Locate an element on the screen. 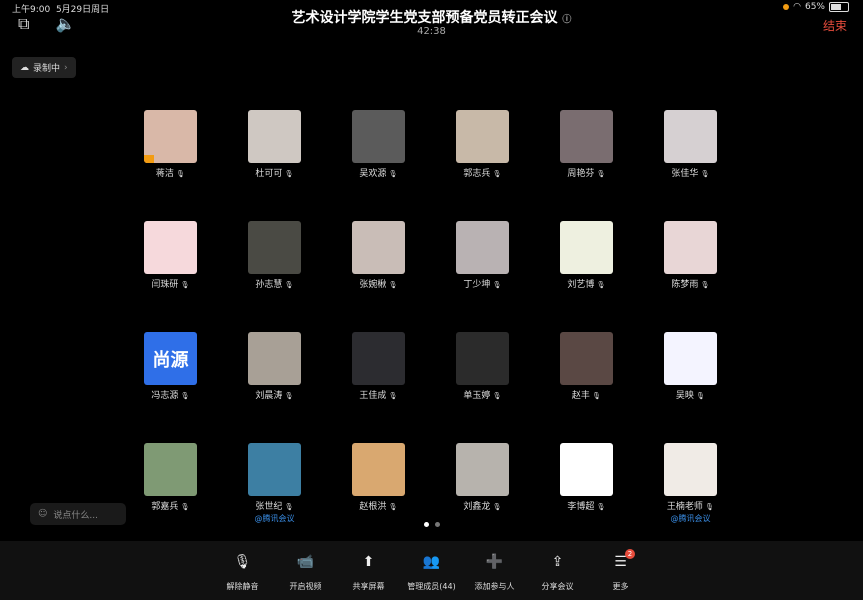  participant-tile: 刘艺博 🎙 is located at coordinates (586, 255).